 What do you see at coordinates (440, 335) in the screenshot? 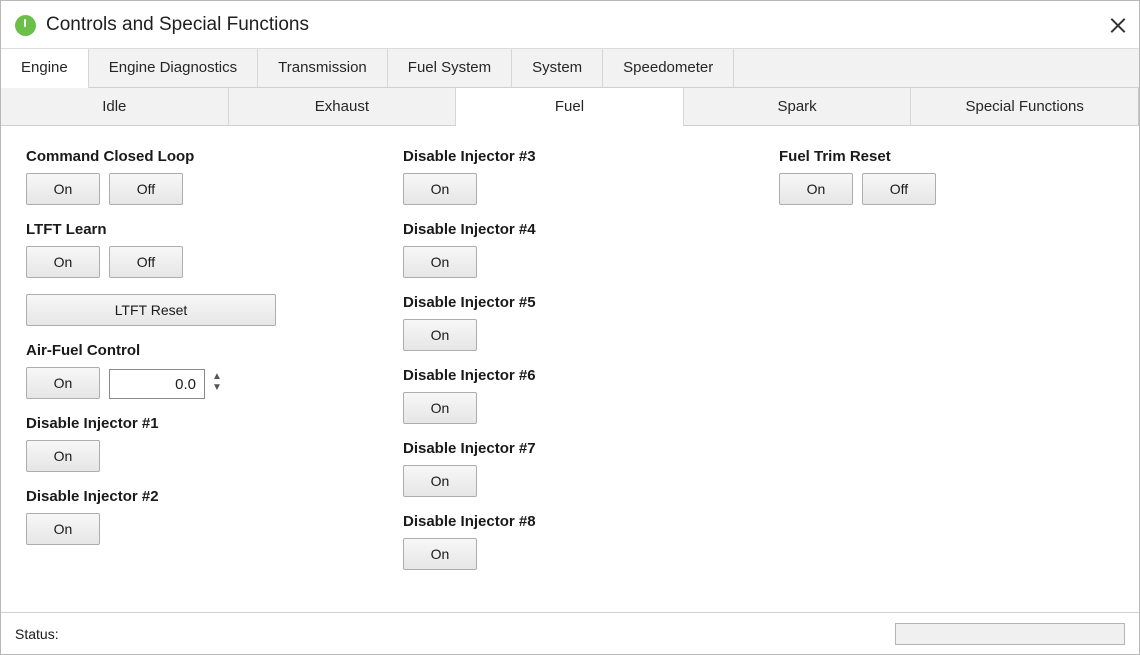
I see `disable-injector-5-on-button: On` at bounding box center [440, 335].